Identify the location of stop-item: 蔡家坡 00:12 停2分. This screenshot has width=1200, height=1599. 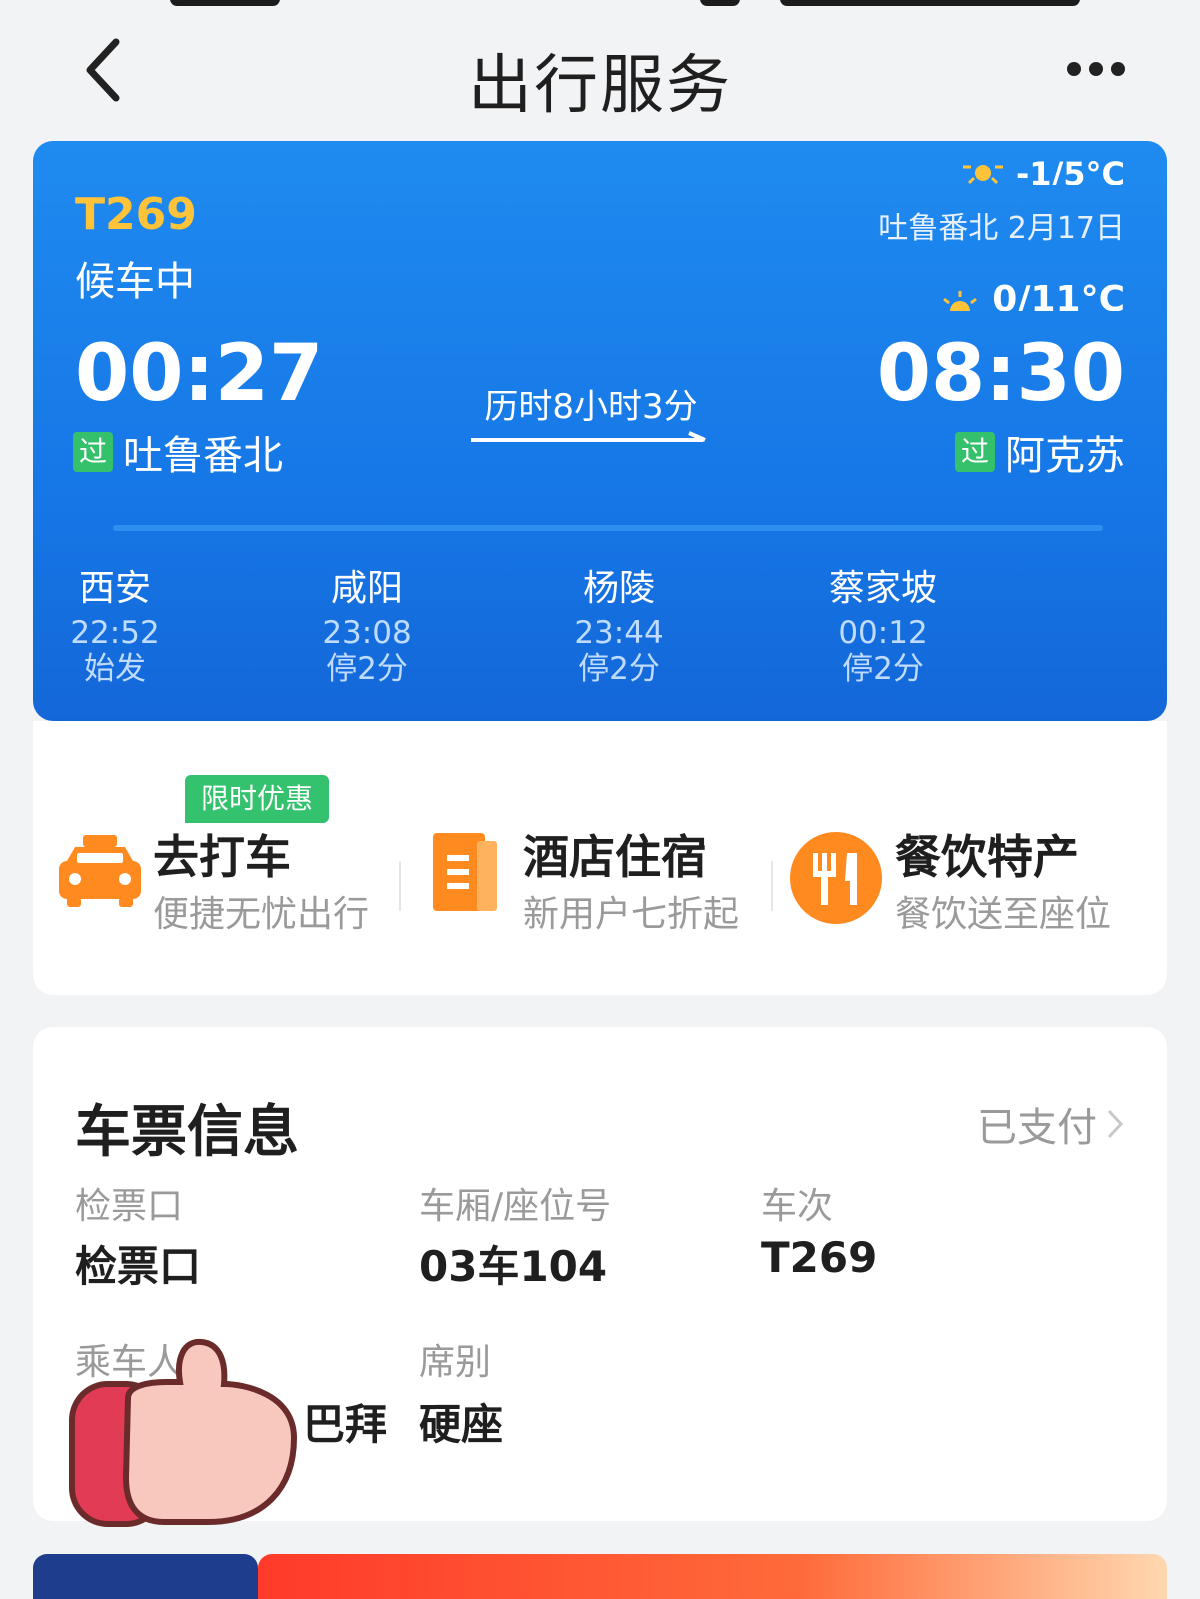
(883, 623).